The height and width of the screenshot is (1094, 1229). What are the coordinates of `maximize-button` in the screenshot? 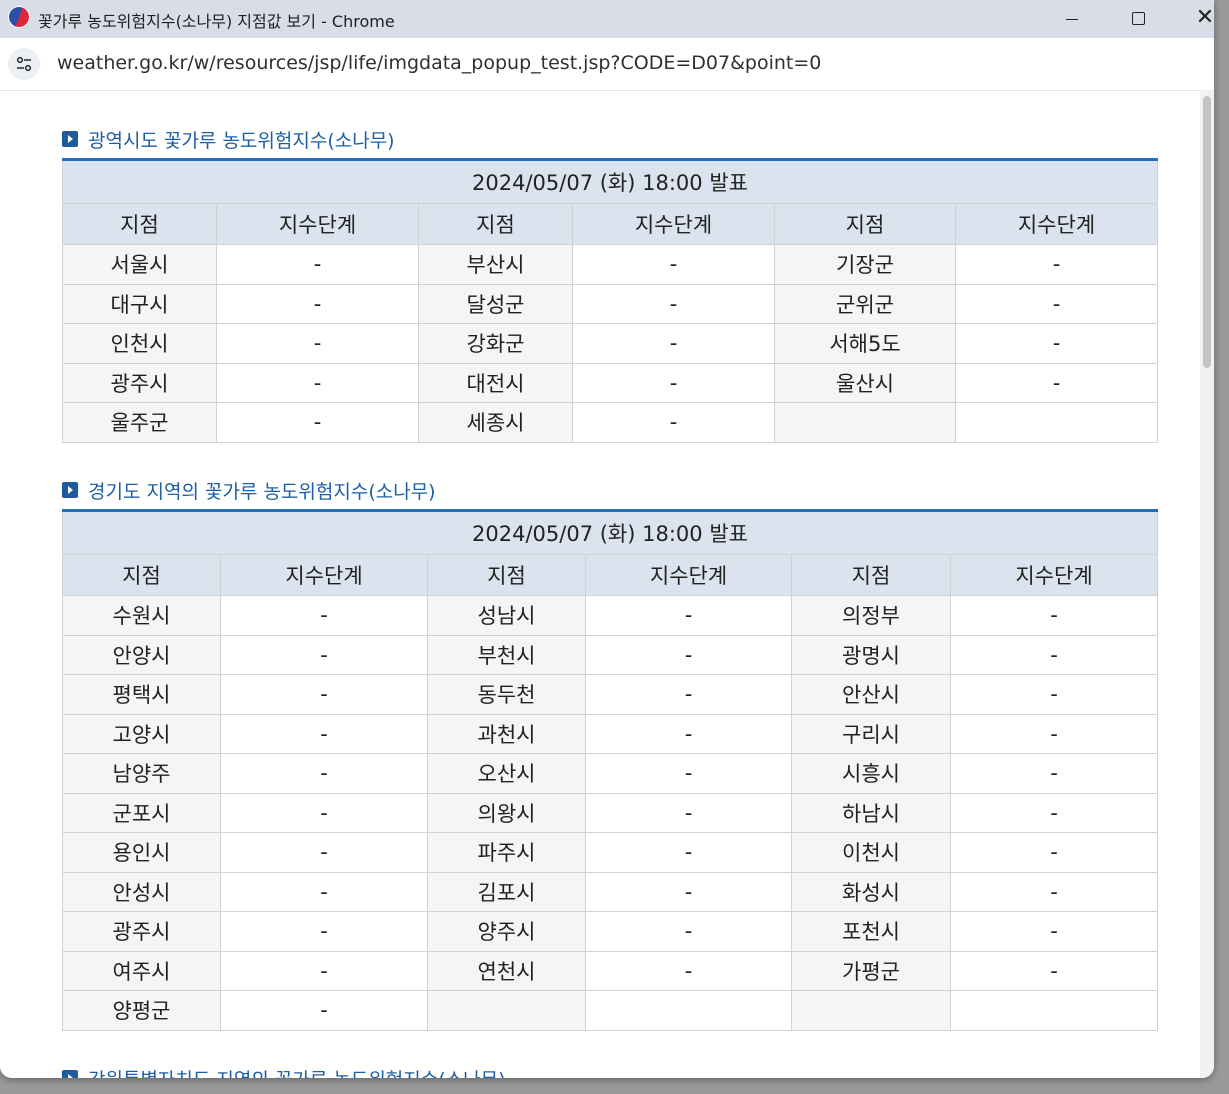 It's located at (1138, 18).